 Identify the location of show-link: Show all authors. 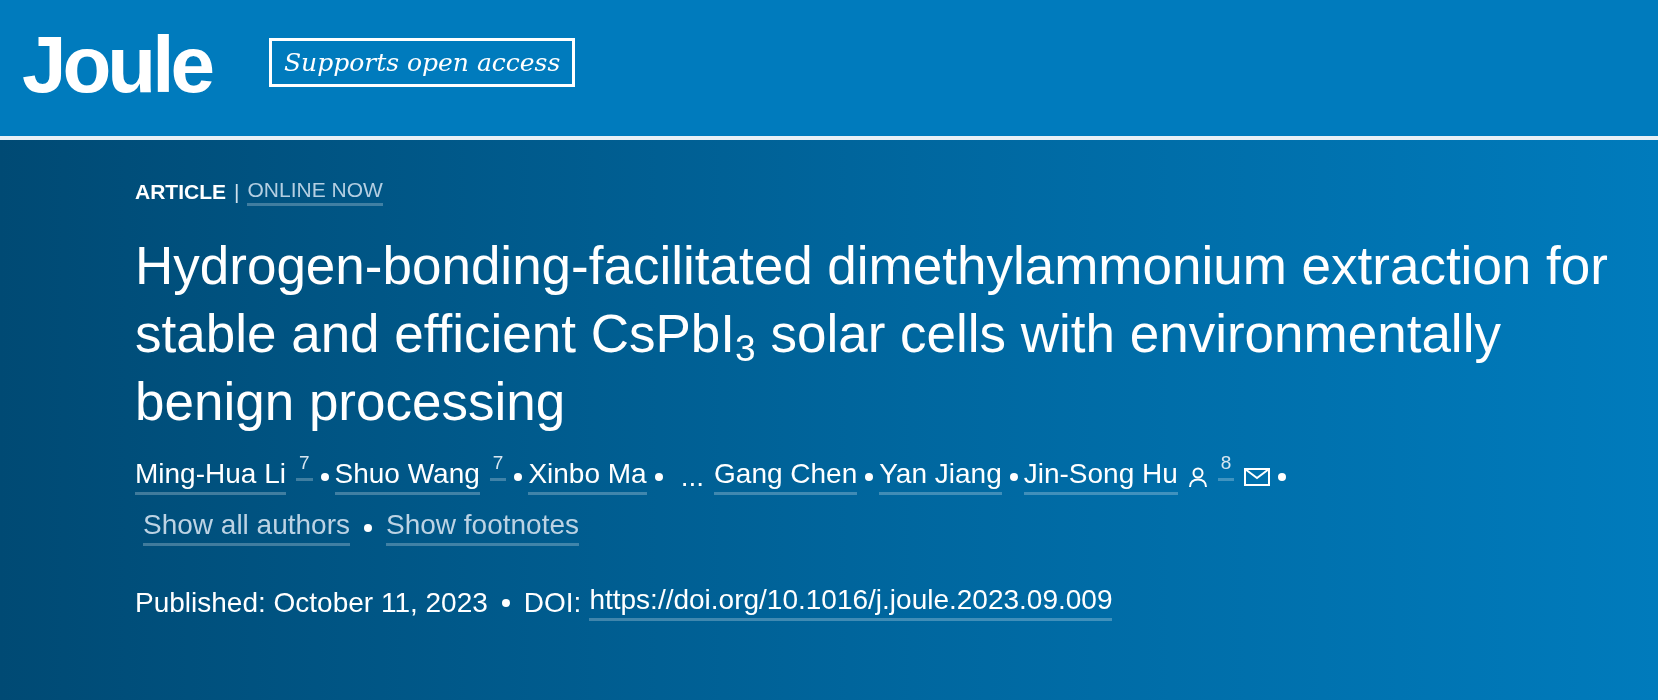
(246, 527).